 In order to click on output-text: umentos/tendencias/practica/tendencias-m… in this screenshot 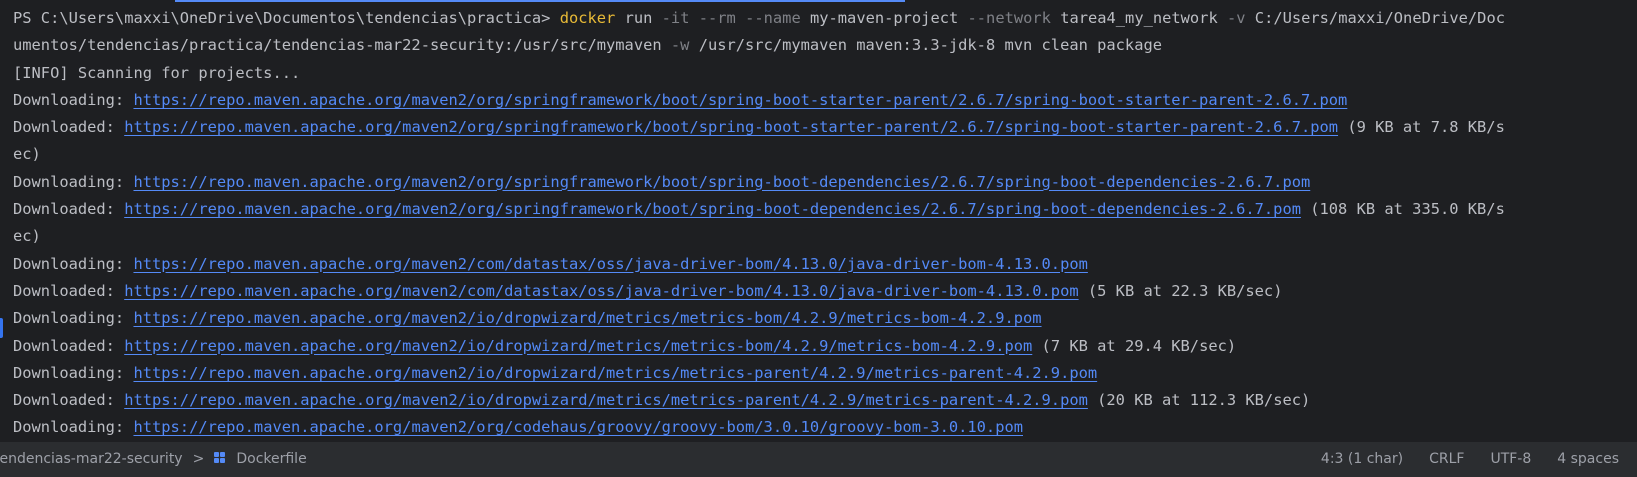, I will do `click(342, 45)`.